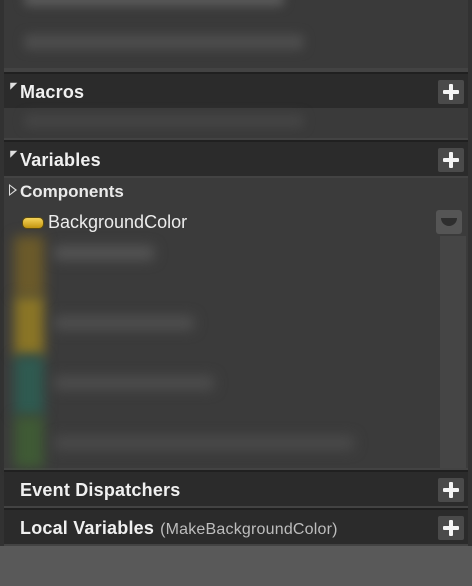 The width and height of the screenshot is (472, 586). What do you see at coordinates (236, 90) in the screenshot?
I see `macros-section-header: Macros` at bounding box center [236, 90].